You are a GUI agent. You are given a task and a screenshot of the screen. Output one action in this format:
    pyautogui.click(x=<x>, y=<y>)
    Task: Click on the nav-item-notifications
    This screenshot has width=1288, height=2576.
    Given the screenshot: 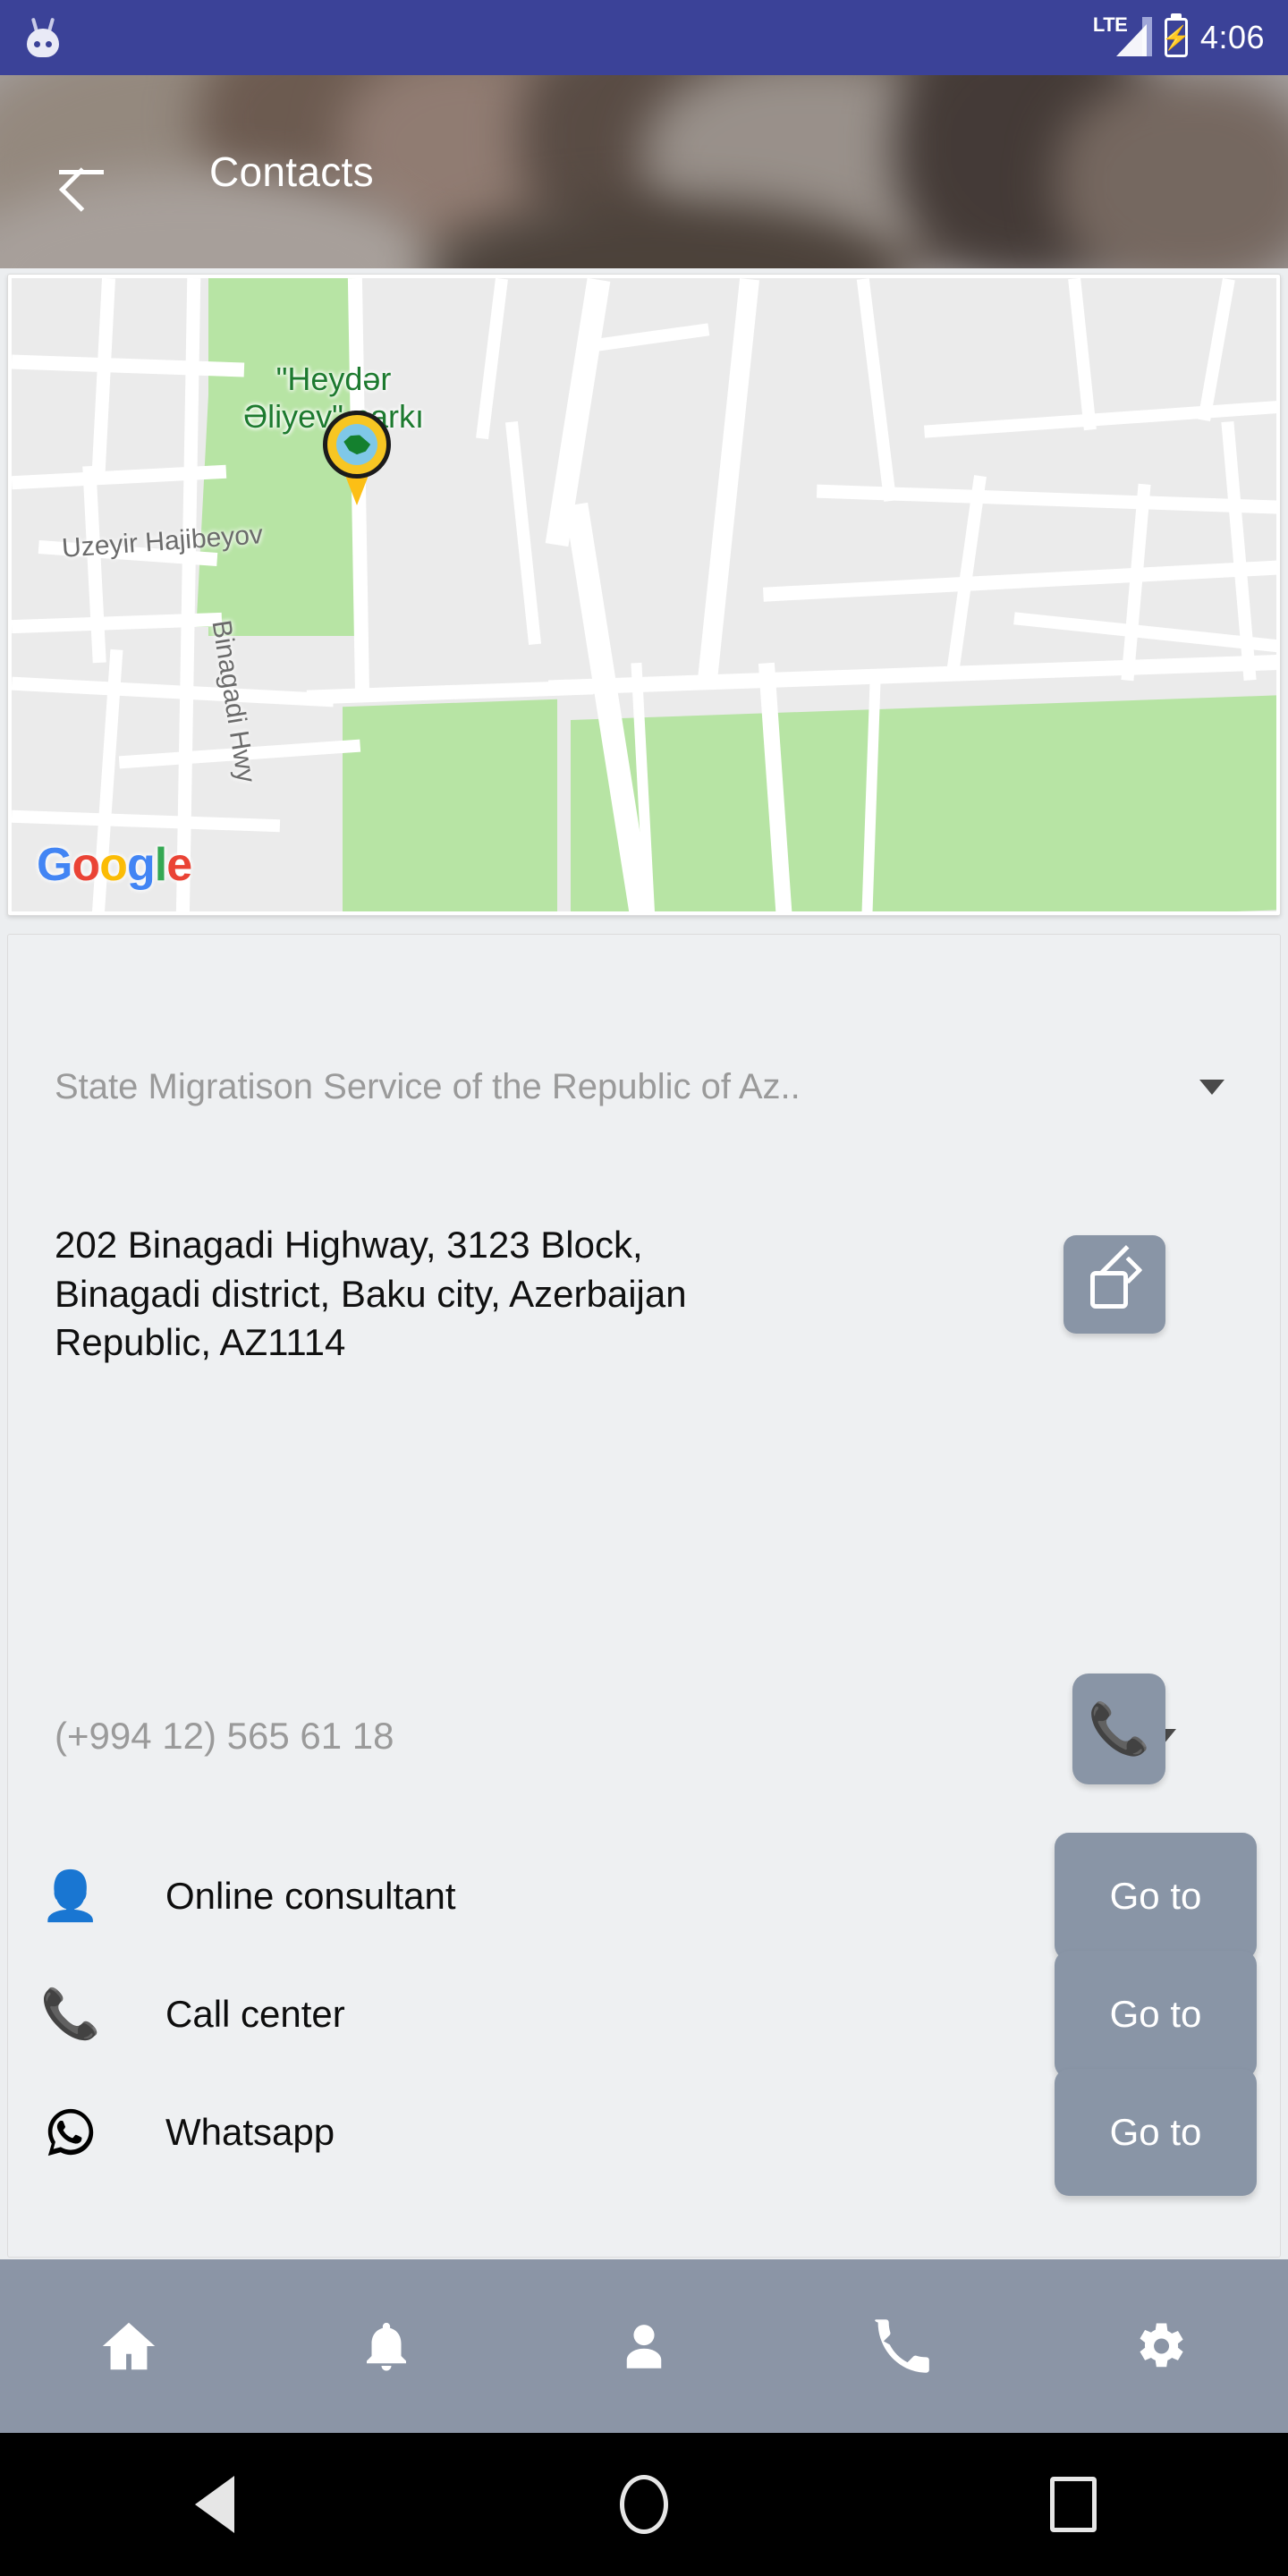 What is the action you would take?
    pyautogui.click(x=386, y=2346)
    